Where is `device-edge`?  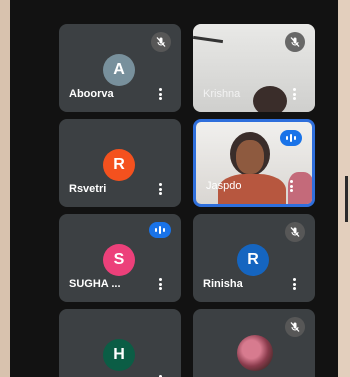
device-edge is located at coordinates (344, 188).